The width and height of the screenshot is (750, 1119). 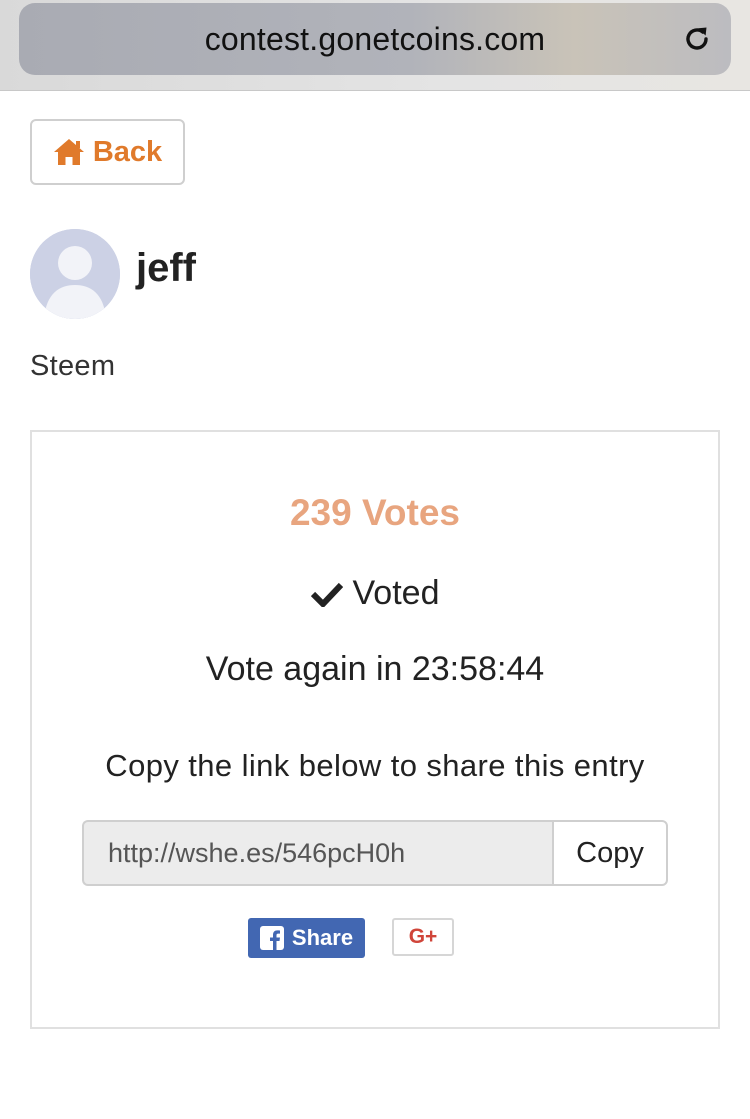 What do you see at coordinates (166, 268) in the screenshot?
I see `username: jeff` at bounding box center [166, 268].